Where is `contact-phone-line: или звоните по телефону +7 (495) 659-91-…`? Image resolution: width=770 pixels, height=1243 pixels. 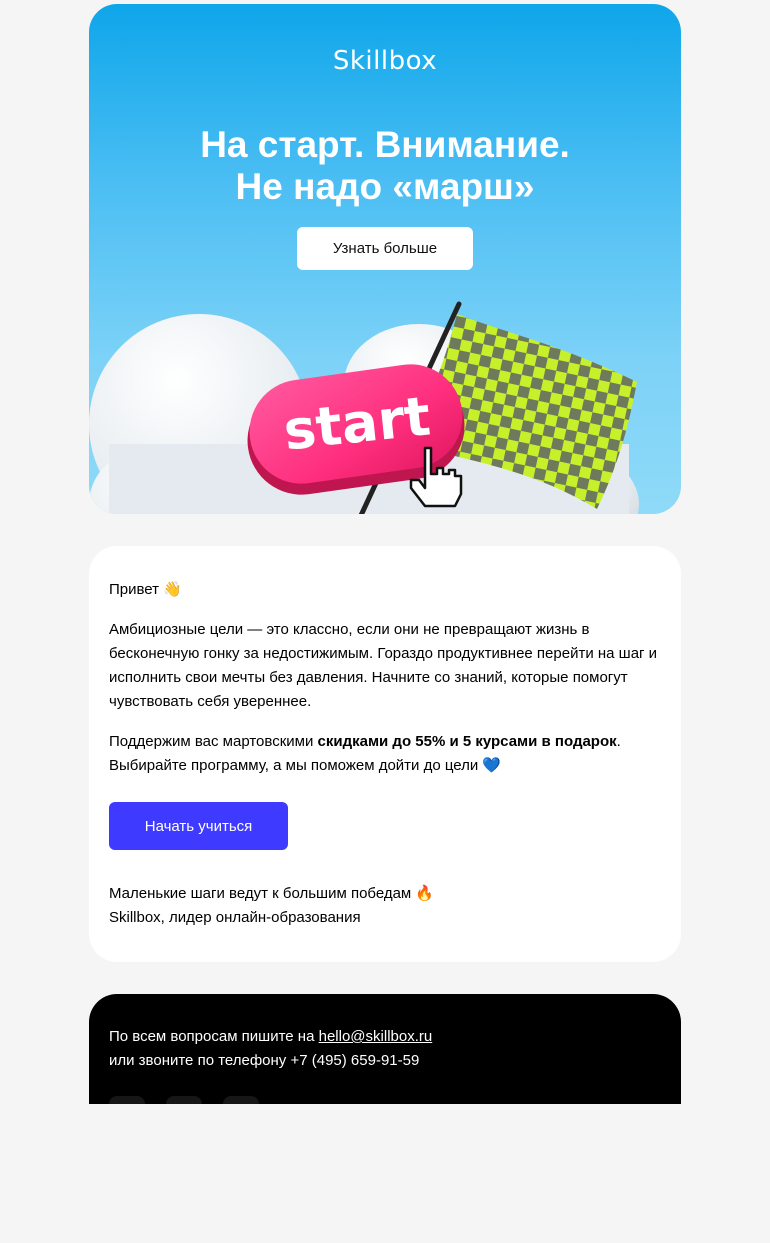
contact-phone-line: или звоните по телефону +7 (495) 659-91-… is located at coordinates (264, 1060).